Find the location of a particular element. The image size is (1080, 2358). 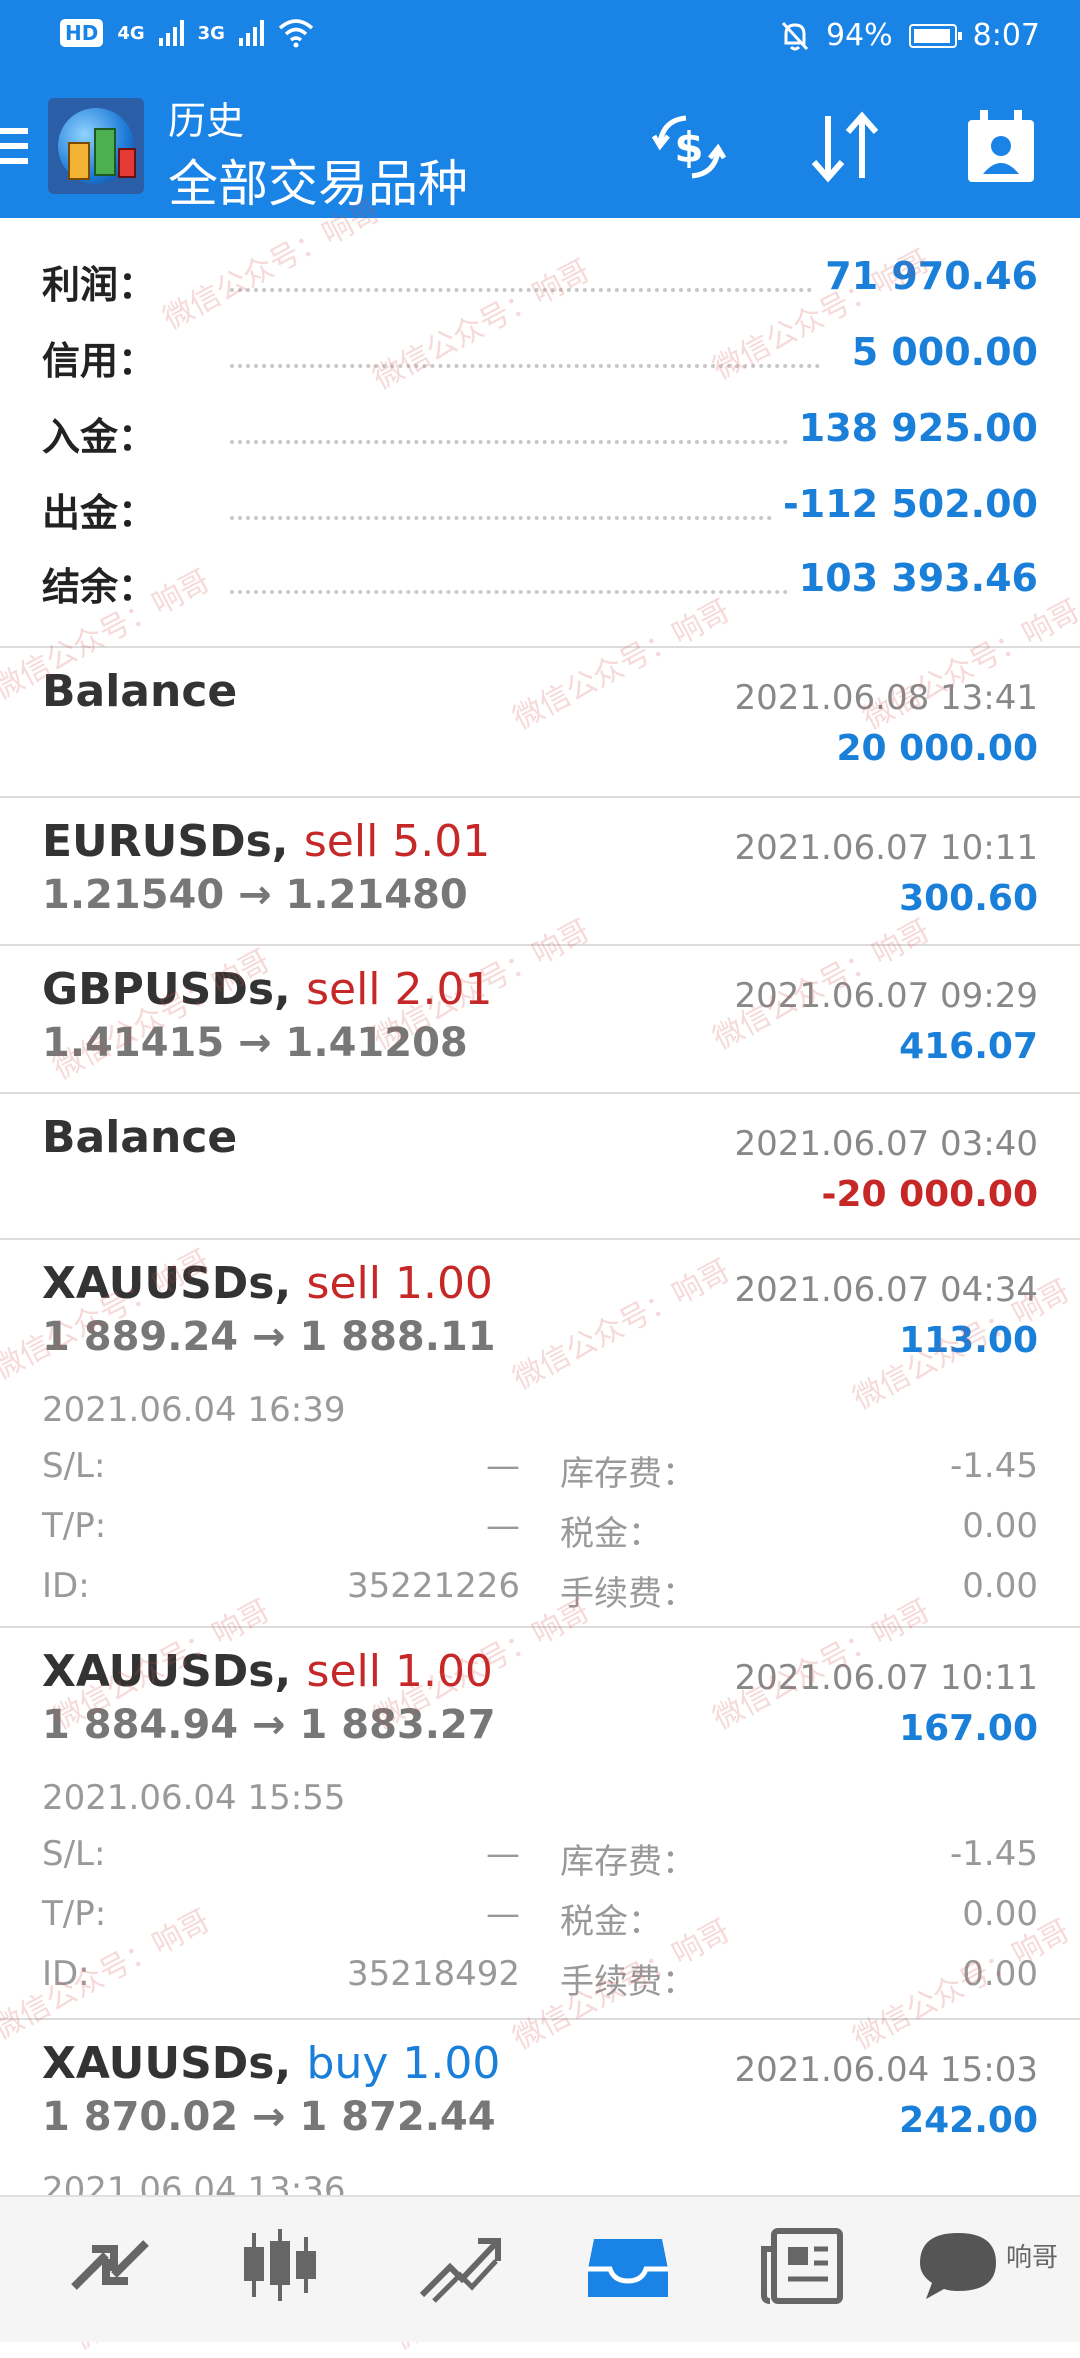

battery-icon is located at coordinates (935, 35).